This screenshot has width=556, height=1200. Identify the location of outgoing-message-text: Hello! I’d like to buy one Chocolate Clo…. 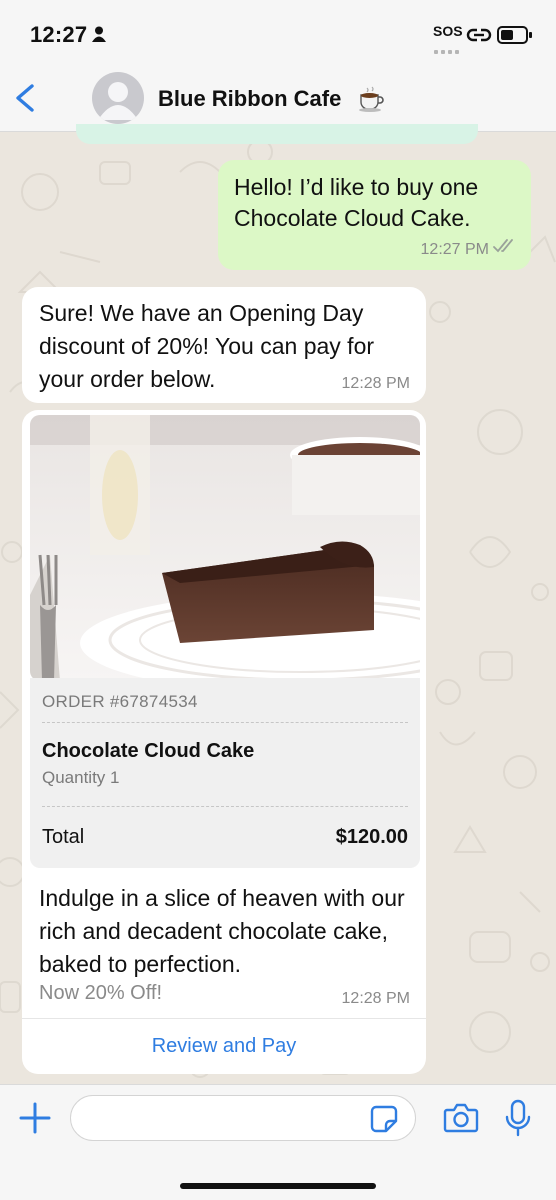
(356, 202).